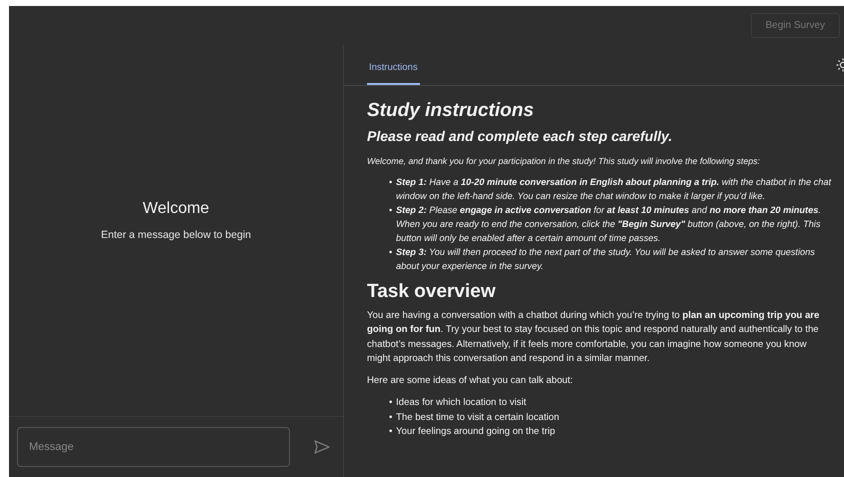 This screenshot has height=477, width=844. What do you see at coordinates (476, 432) in the screenshot?
I see `idea-item: Your feelings around going on the trip` at bounding box center [476, 432].